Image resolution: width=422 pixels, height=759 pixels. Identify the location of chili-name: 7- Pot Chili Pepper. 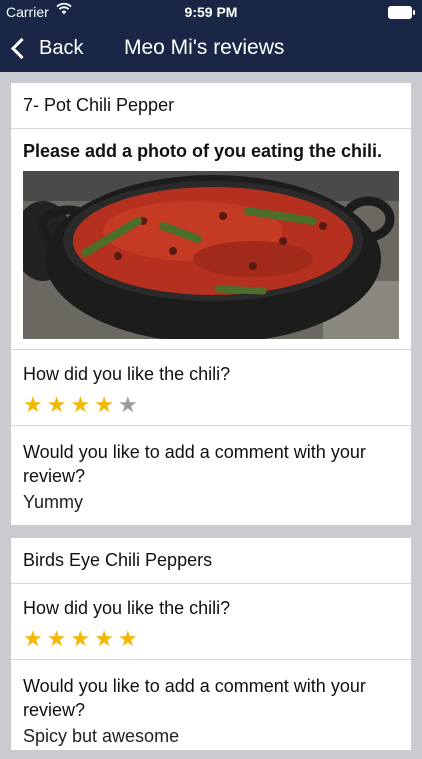
(99, 105).